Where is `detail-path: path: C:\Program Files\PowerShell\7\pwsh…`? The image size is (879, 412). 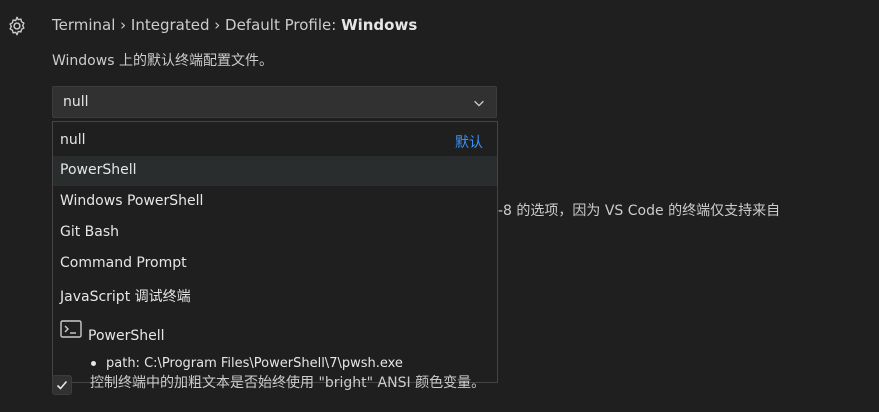 detail-path: path: C:\Program Files\PowerShell\7\pwsh… is located at coordinates (247, 363).